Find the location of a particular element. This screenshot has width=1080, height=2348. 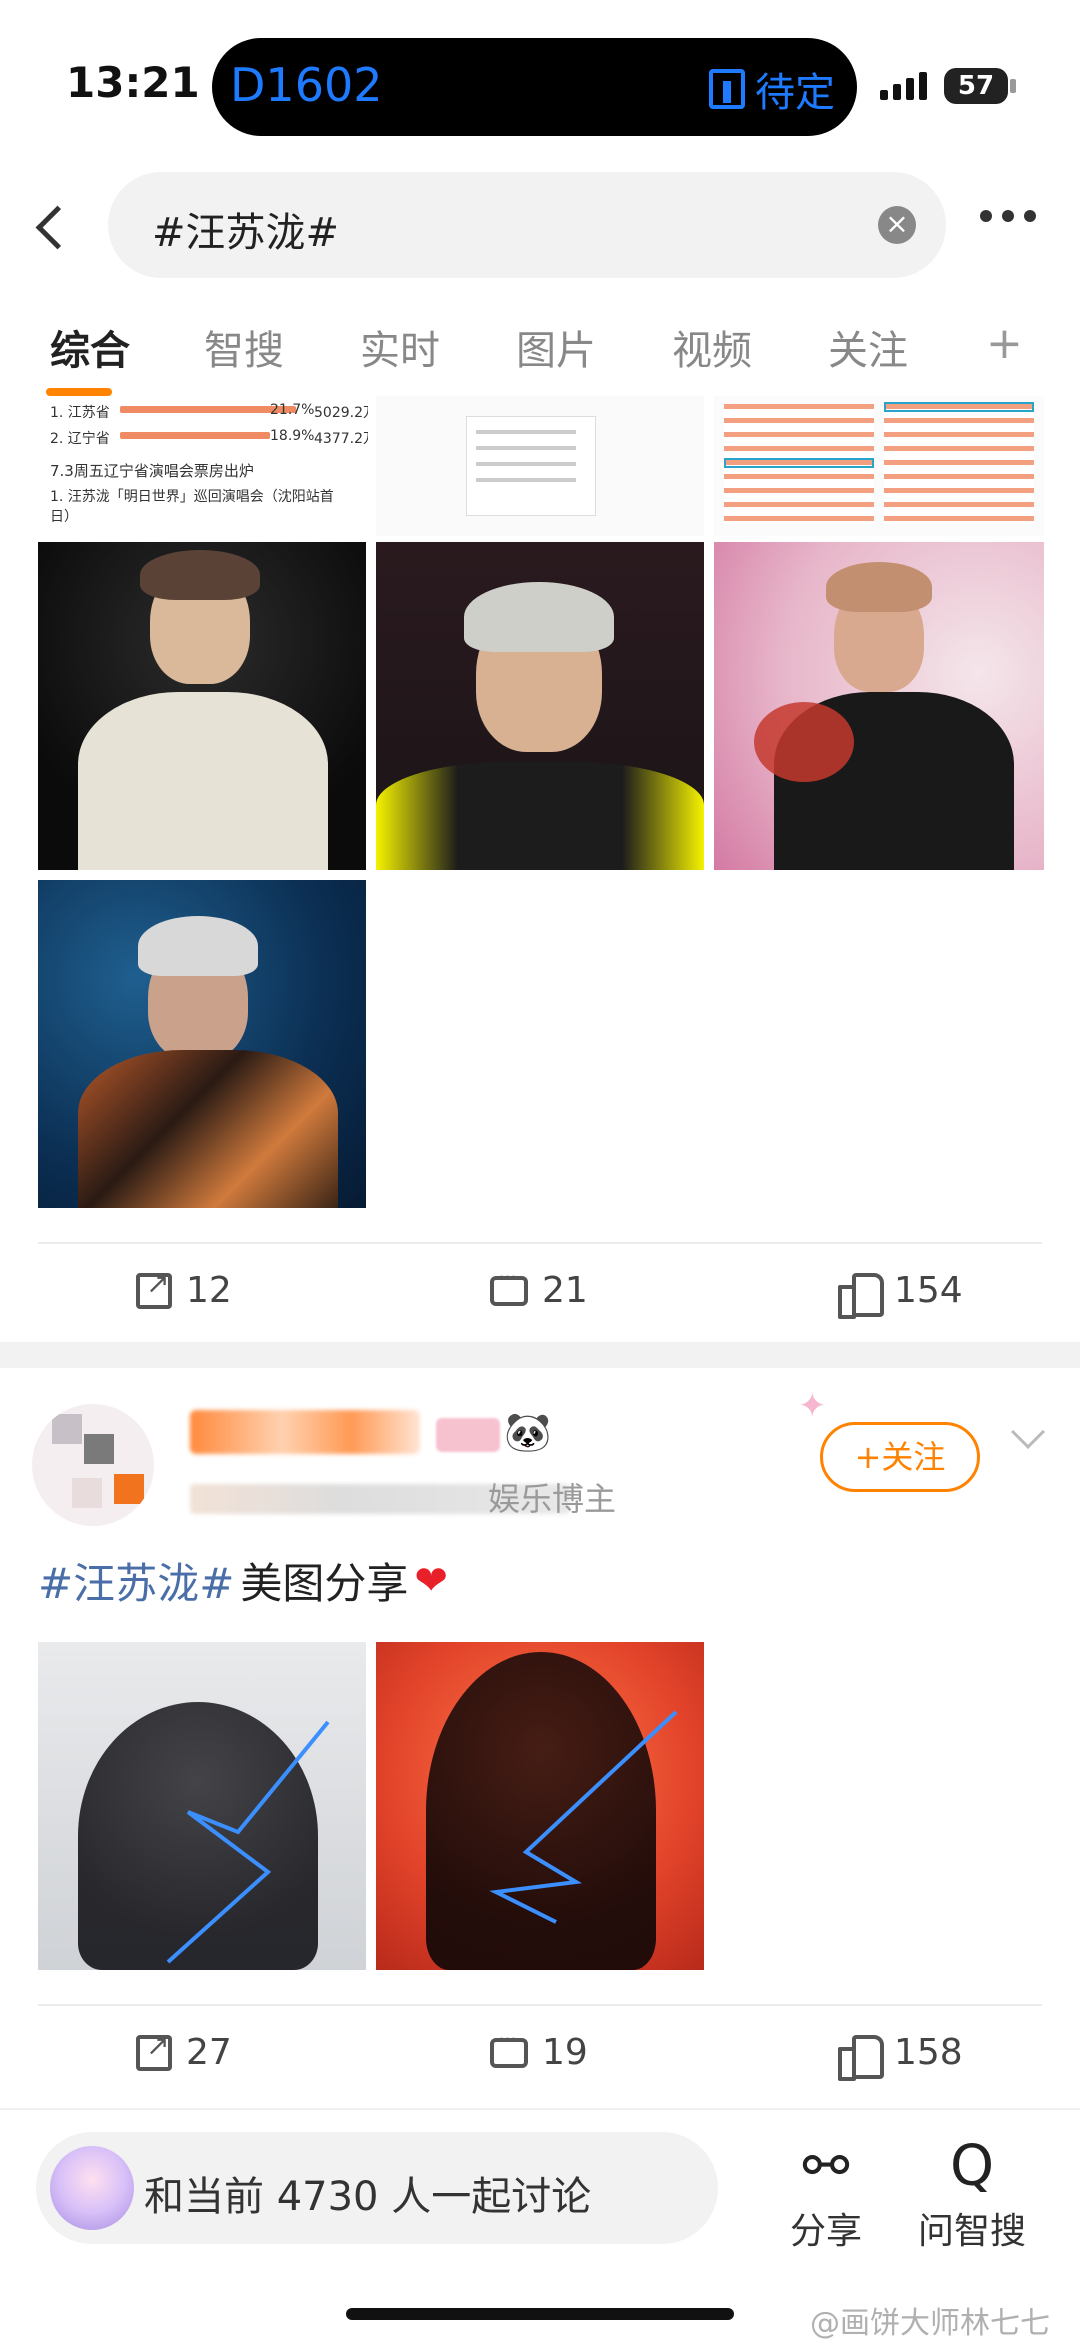

home-indicator is located at coordinates (540, 2314).